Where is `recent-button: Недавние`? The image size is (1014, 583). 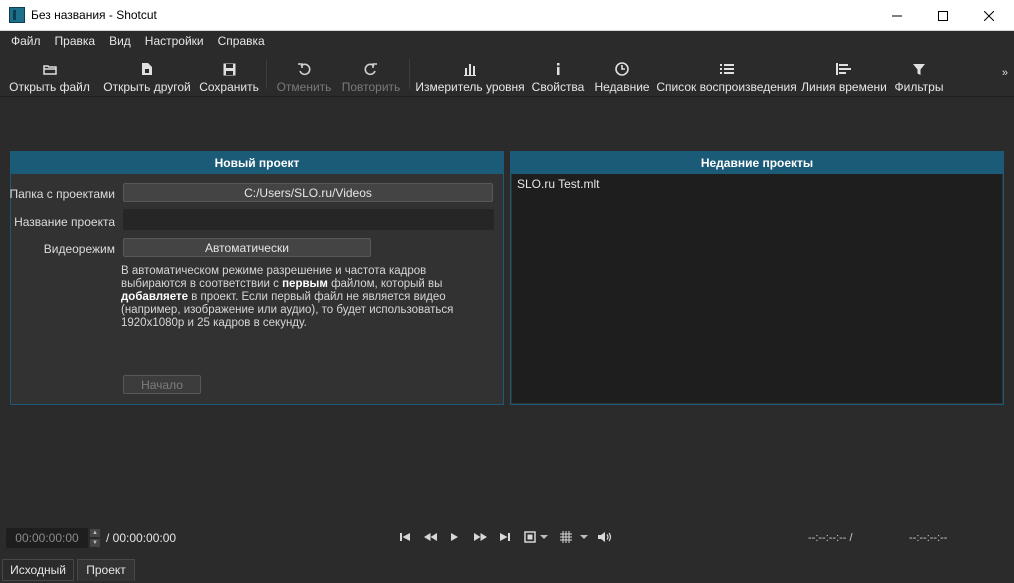
recent-button: Недавние is located at coordinates (622, 74).